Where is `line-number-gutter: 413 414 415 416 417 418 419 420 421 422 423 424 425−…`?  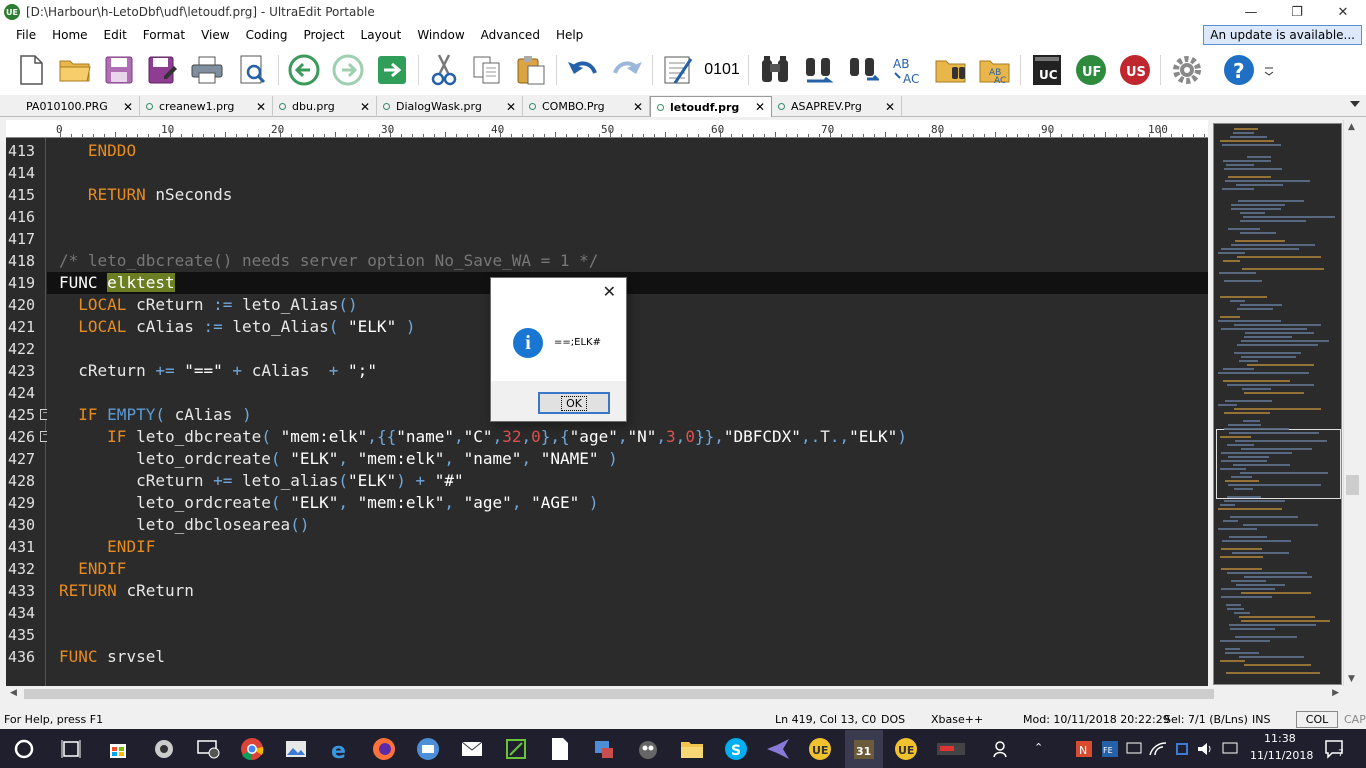 line-number-gutter: 413 414 415 416 417 418 419 420 421 422 423 424 425−… is located at coordinates (28, 412).